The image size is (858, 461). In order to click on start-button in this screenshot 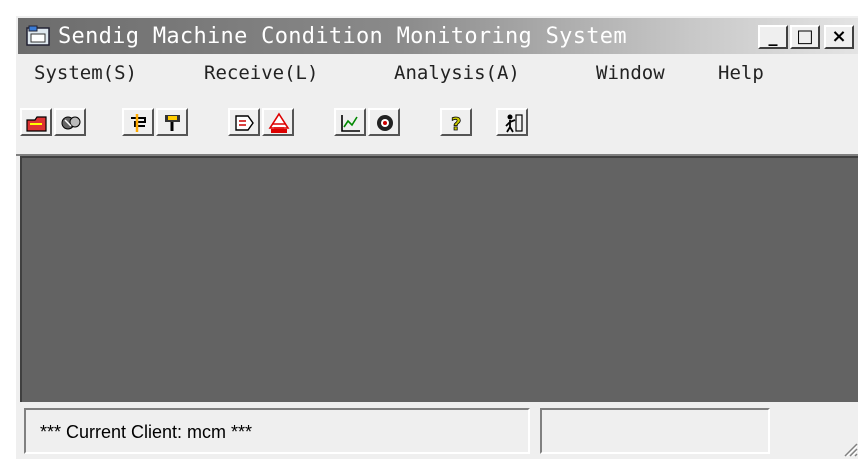, I will do `click(278, 122)`.